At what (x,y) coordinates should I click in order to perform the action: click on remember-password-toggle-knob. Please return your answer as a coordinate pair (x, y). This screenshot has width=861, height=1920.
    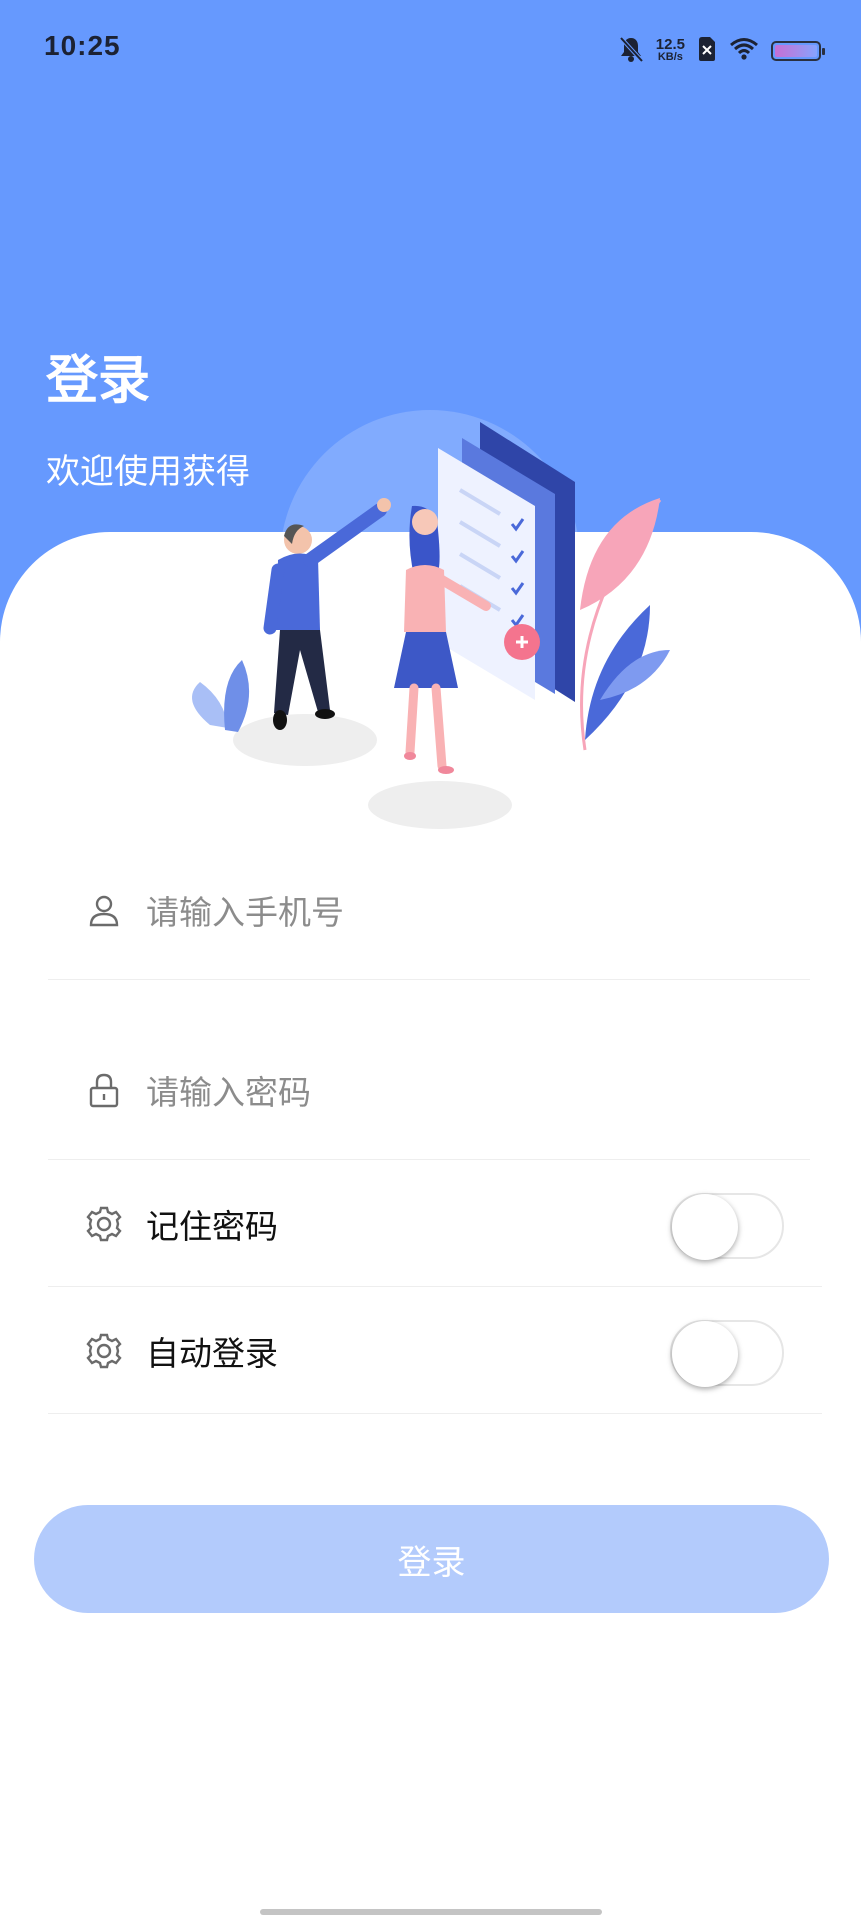
    Looking at the image, I should click on (705, 1227).